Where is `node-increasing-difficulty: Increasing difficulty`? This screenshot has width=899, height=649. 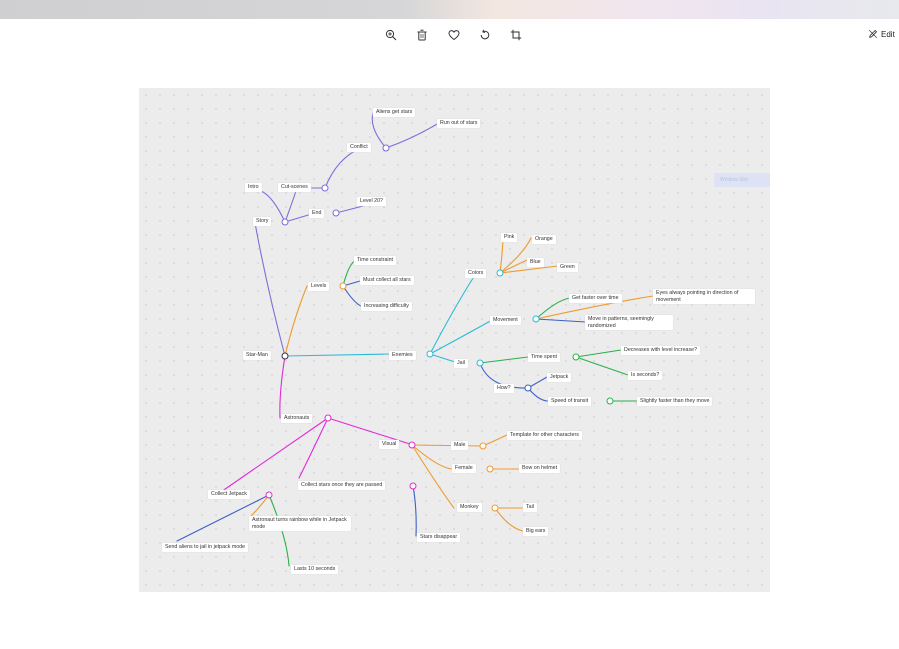 node-increasing-difficulty: Increasing difficulty is located at coordinates (386, 306).